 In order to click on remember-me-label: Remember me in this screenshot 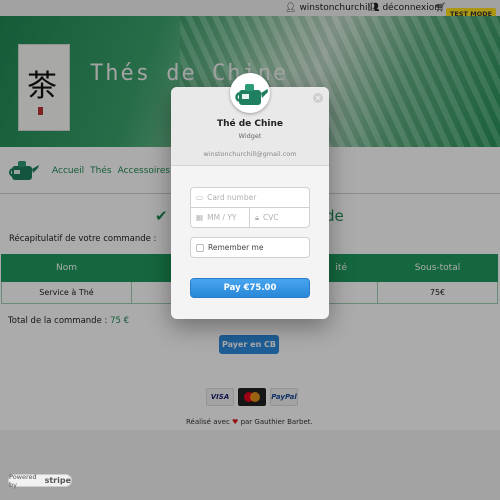, I will do `click(236, 247)`.